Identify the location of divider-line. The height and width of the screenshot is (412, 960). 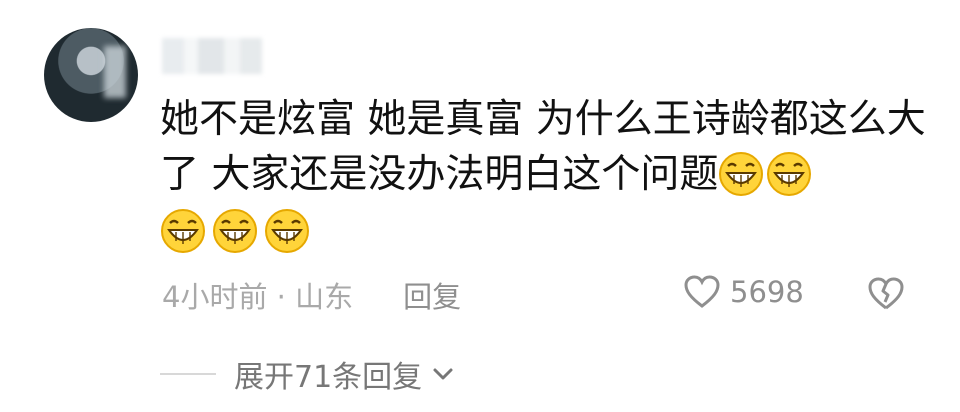
(188, 374).